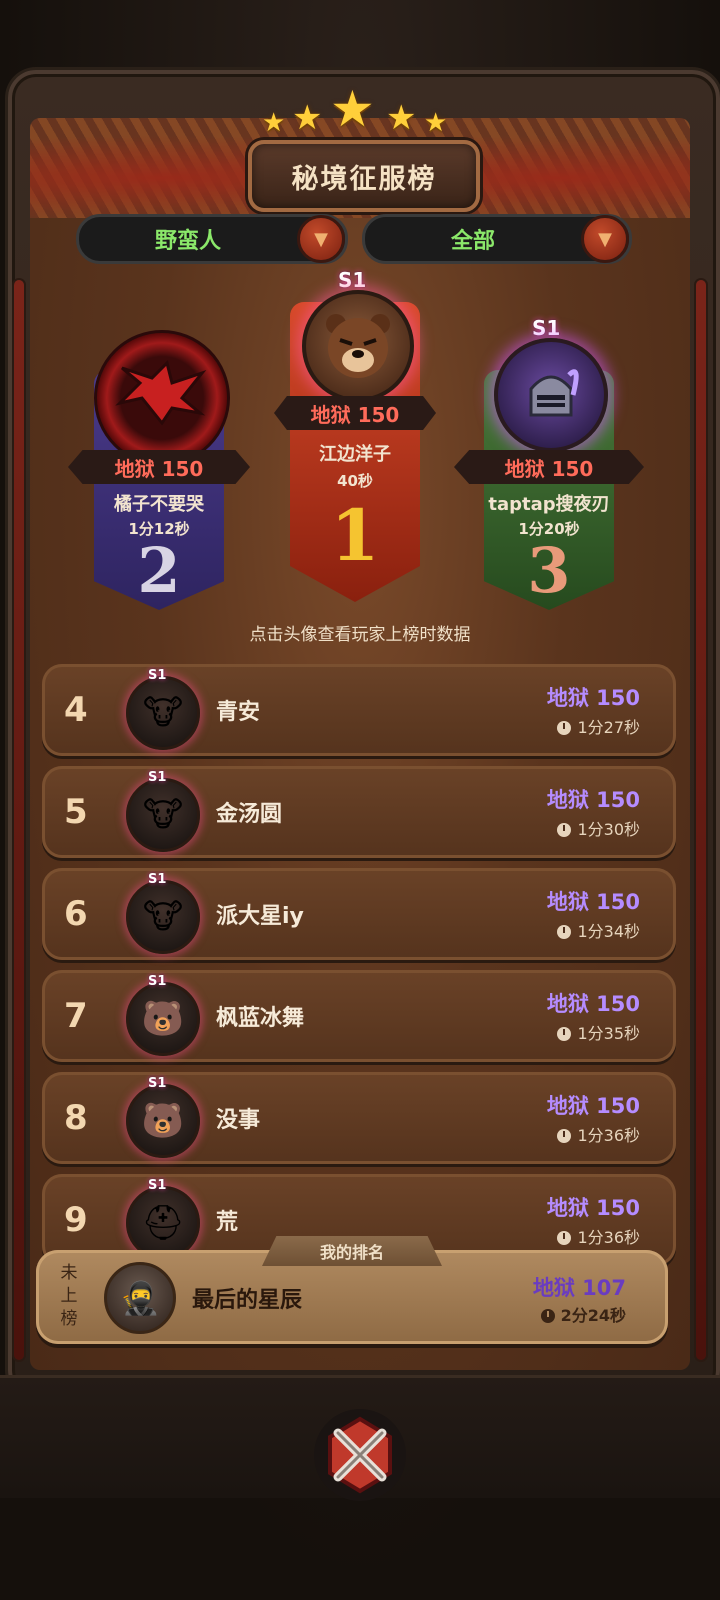 Image resolution: width=720 pixels, height=1600 pixels. I want to click on my-clear-time: 2分24秒, so click(583, 1314).